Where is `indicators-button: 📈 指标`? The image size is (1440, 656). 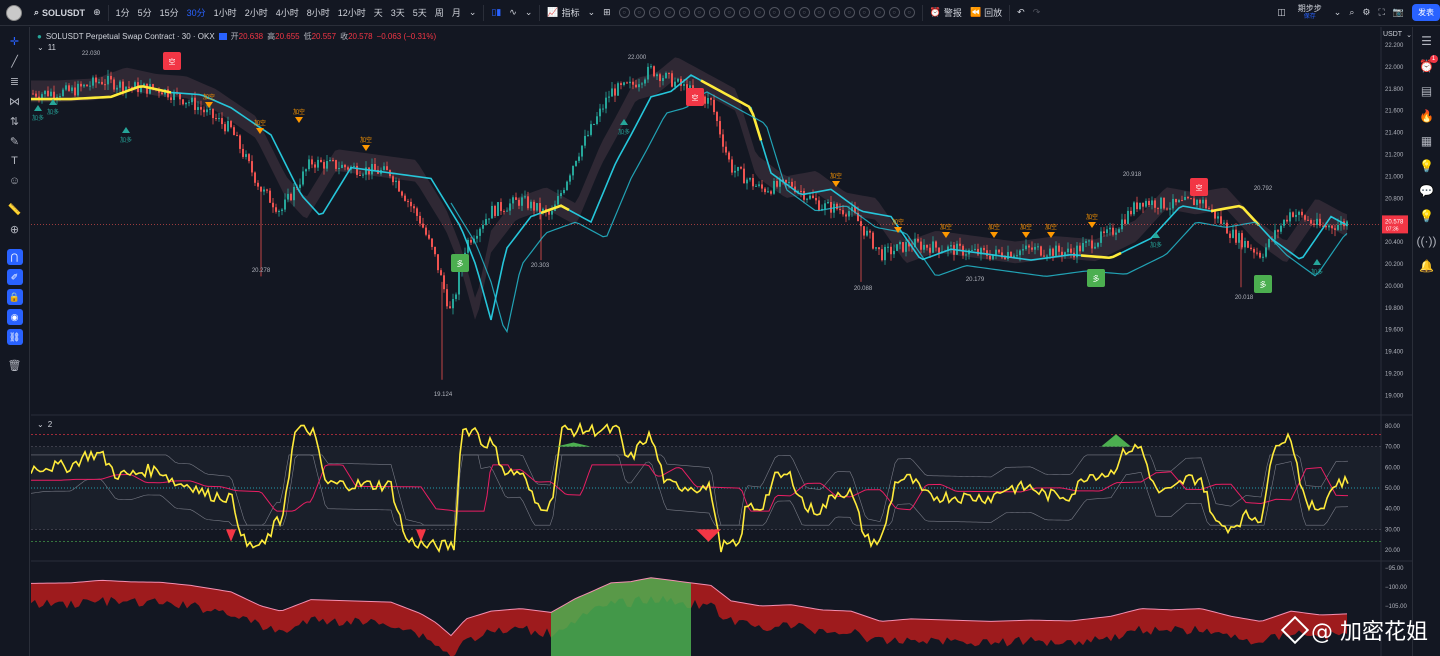 indicators-button: 📈 指标 is located at coordinates (563, 13).